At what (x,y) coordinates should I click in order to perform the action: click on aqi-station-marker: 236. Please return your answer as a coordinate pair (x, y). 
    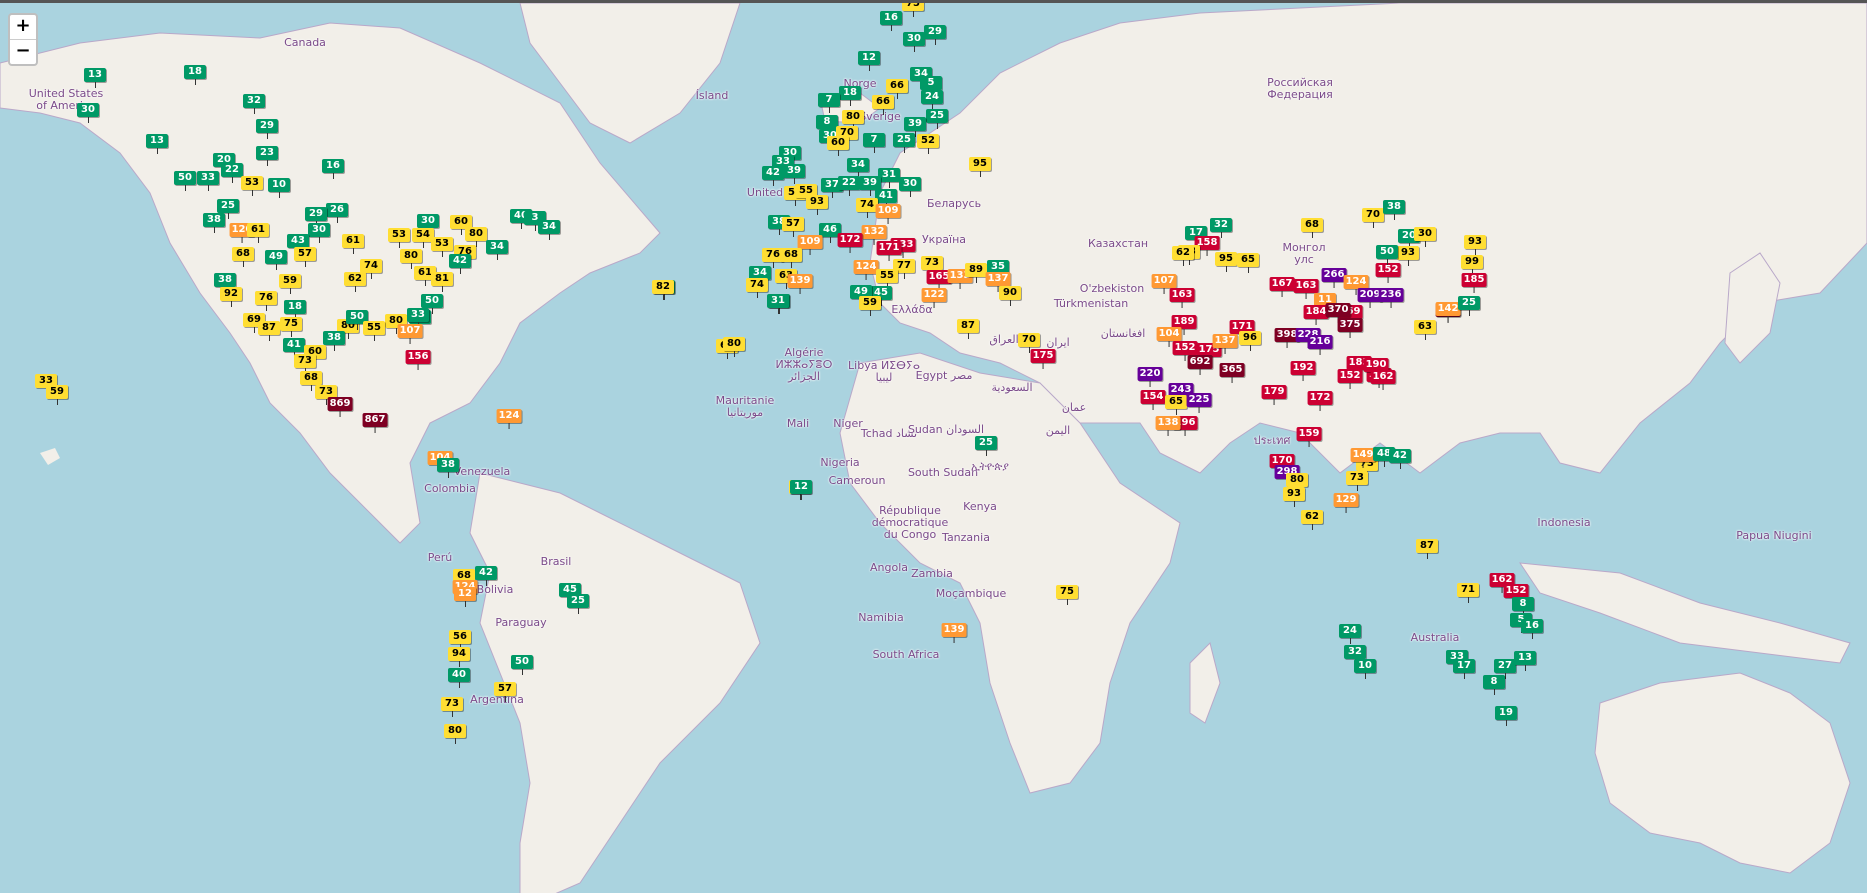
    Looking at the image, I should click on (1391, 298).